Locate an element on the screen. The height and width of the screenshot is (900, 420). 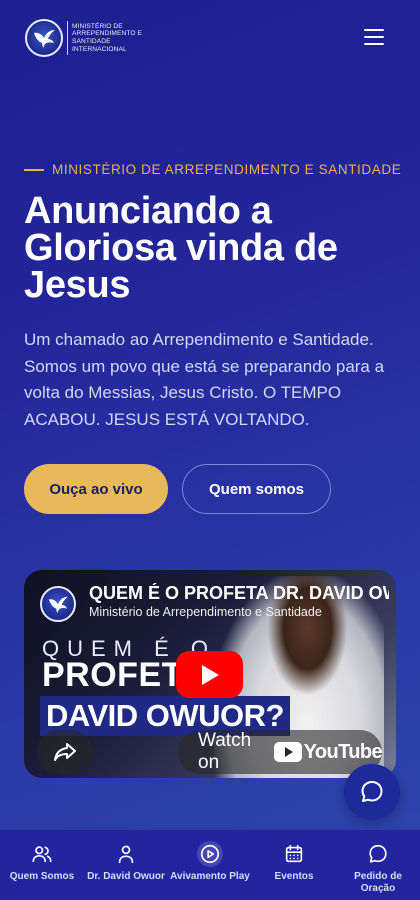
nav-label: Dr. David Owuor is located at coordinates (126, 876).